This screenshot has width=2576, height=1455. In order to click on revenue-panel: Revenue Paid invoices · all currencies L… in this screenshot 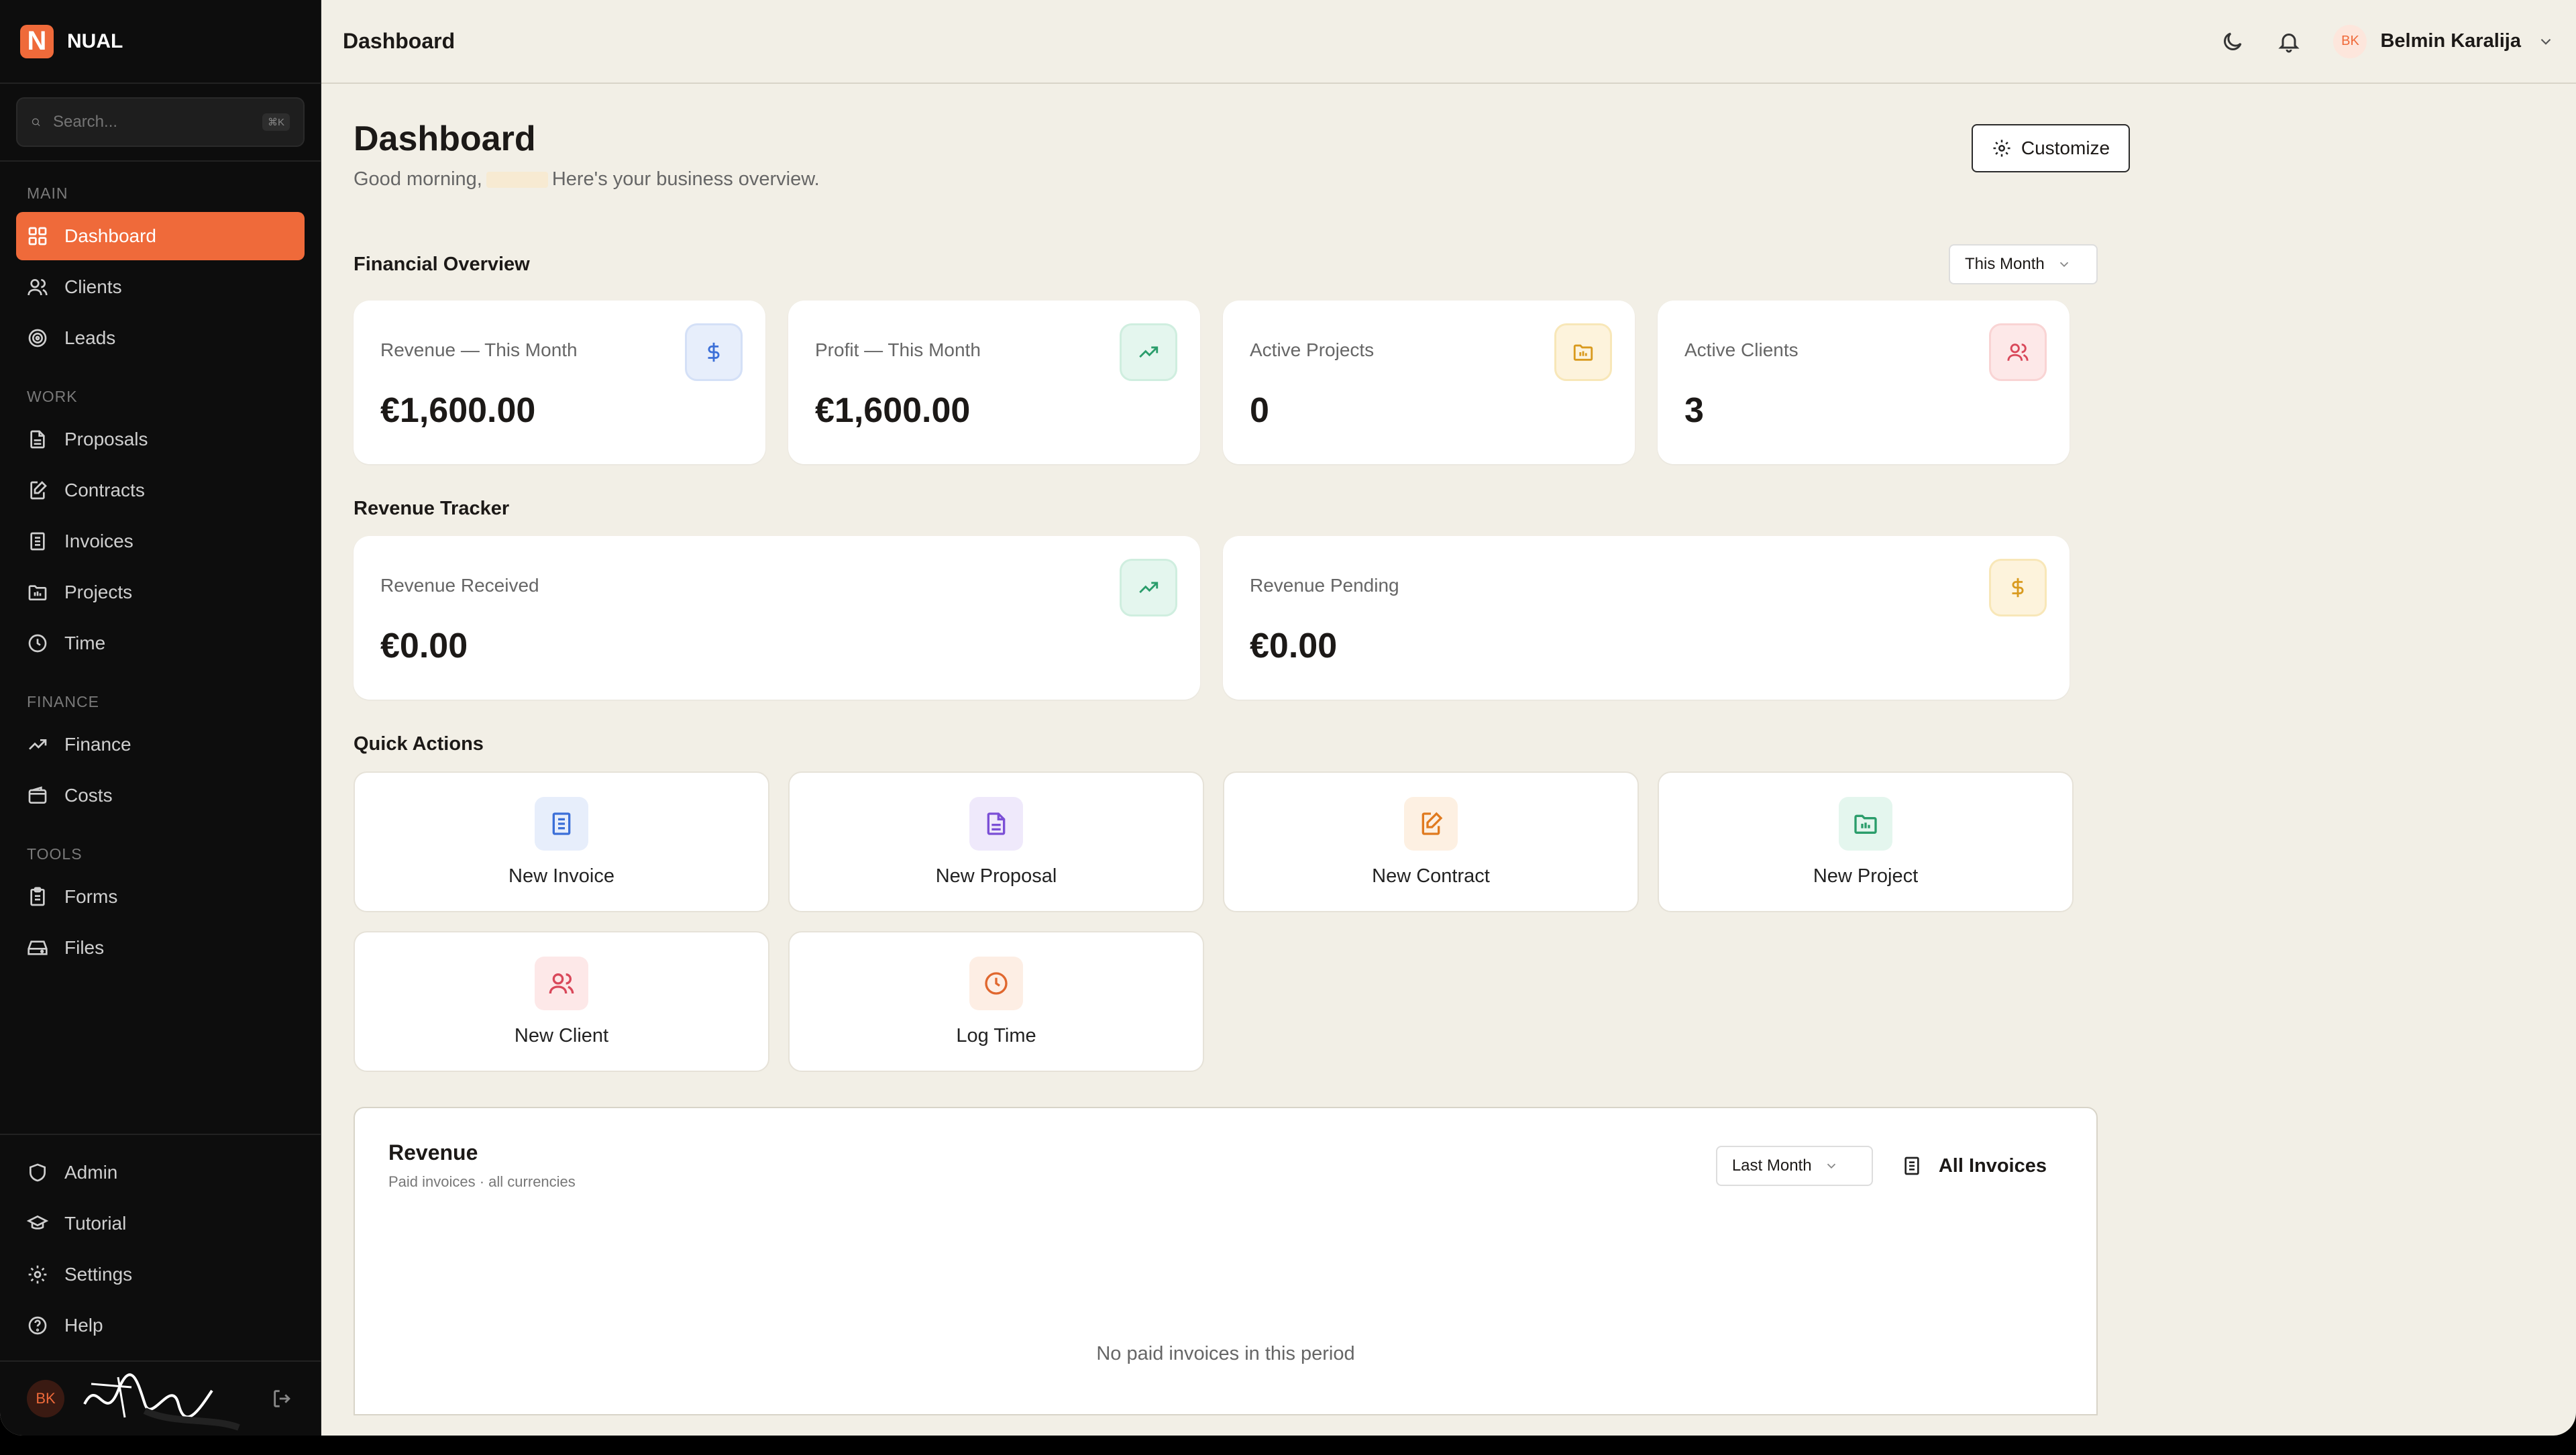, I will do `click(1226, 1261)`.